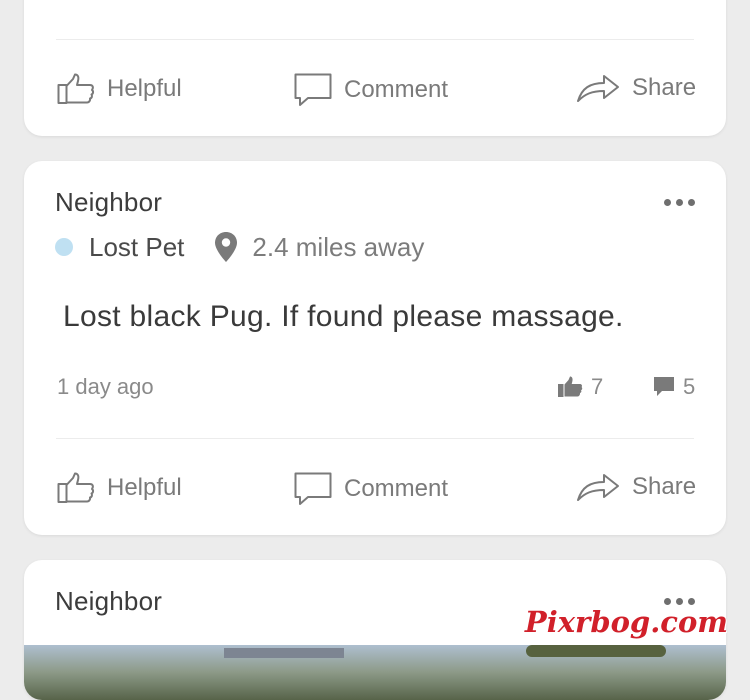 This screenshot has height=700, width=750. Describe the element at coordinates (377, 389) in the screenshot. I see `post-stats: 1 day ago 7 5` at that location.